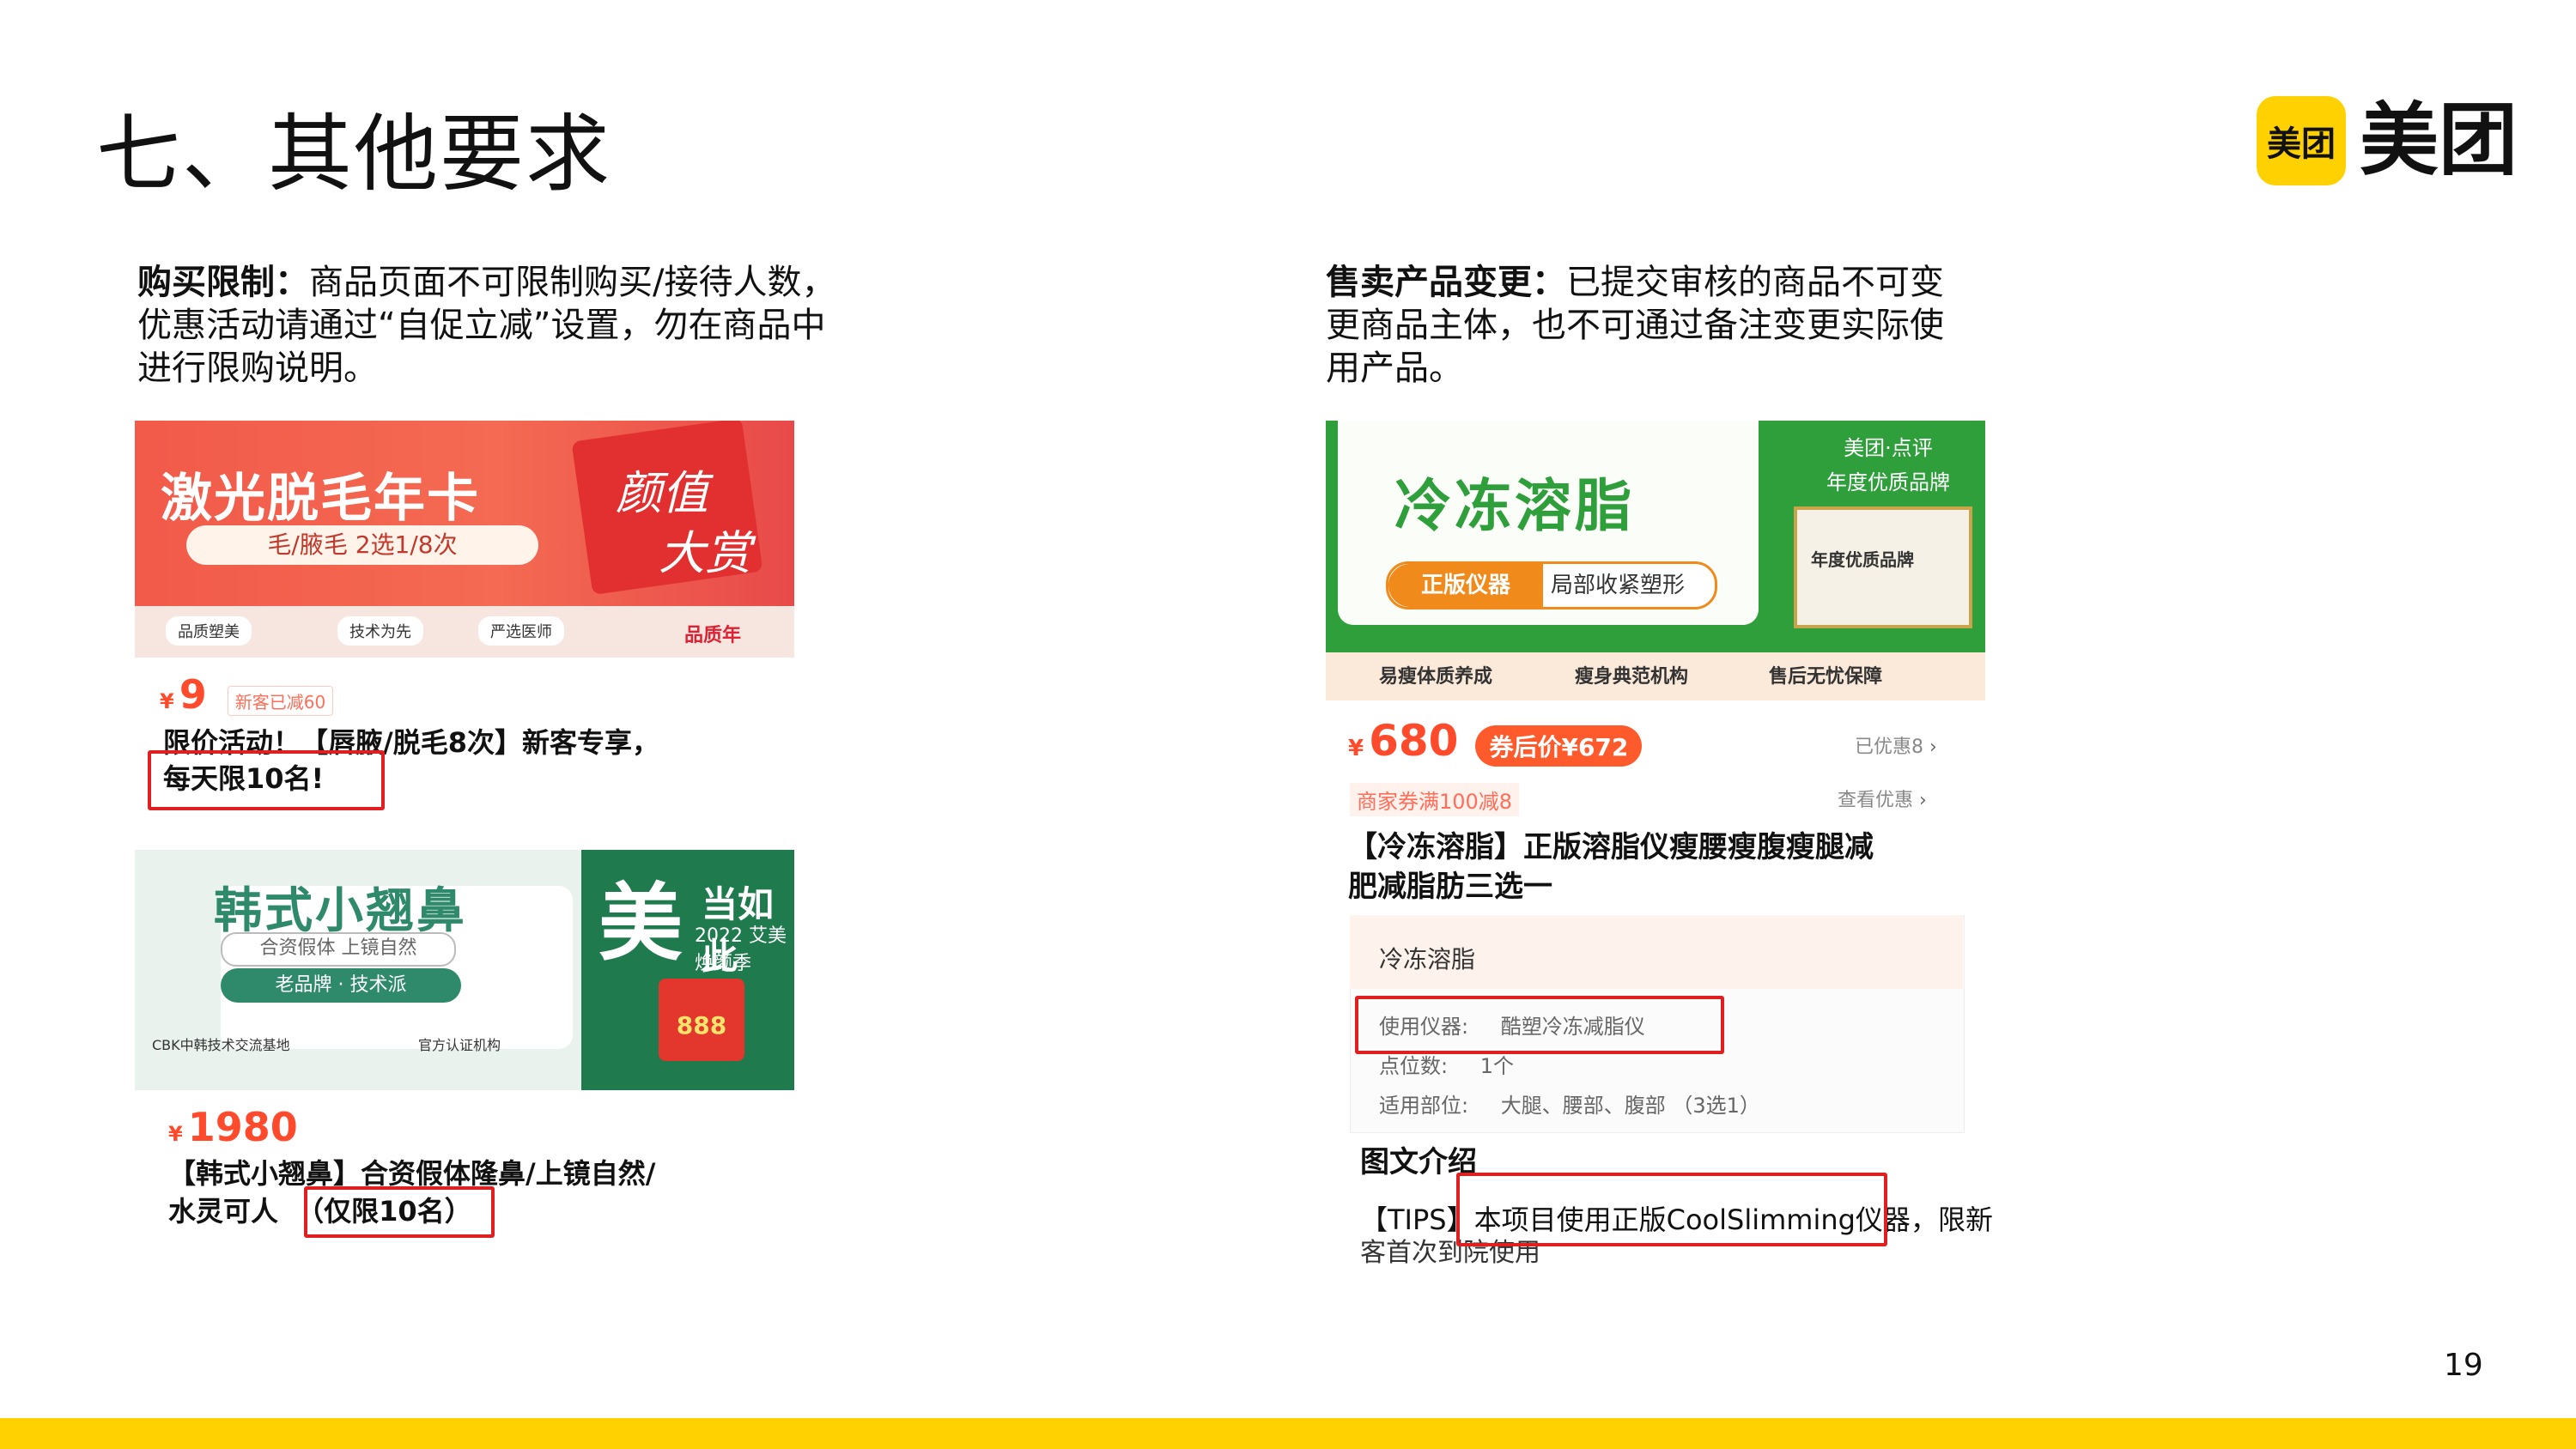 The height and width of the screenshot is (1449, 2576). Describe the element at coordinates (1414, 741) in the screenshot. I see `product3-price: 680` at that location.